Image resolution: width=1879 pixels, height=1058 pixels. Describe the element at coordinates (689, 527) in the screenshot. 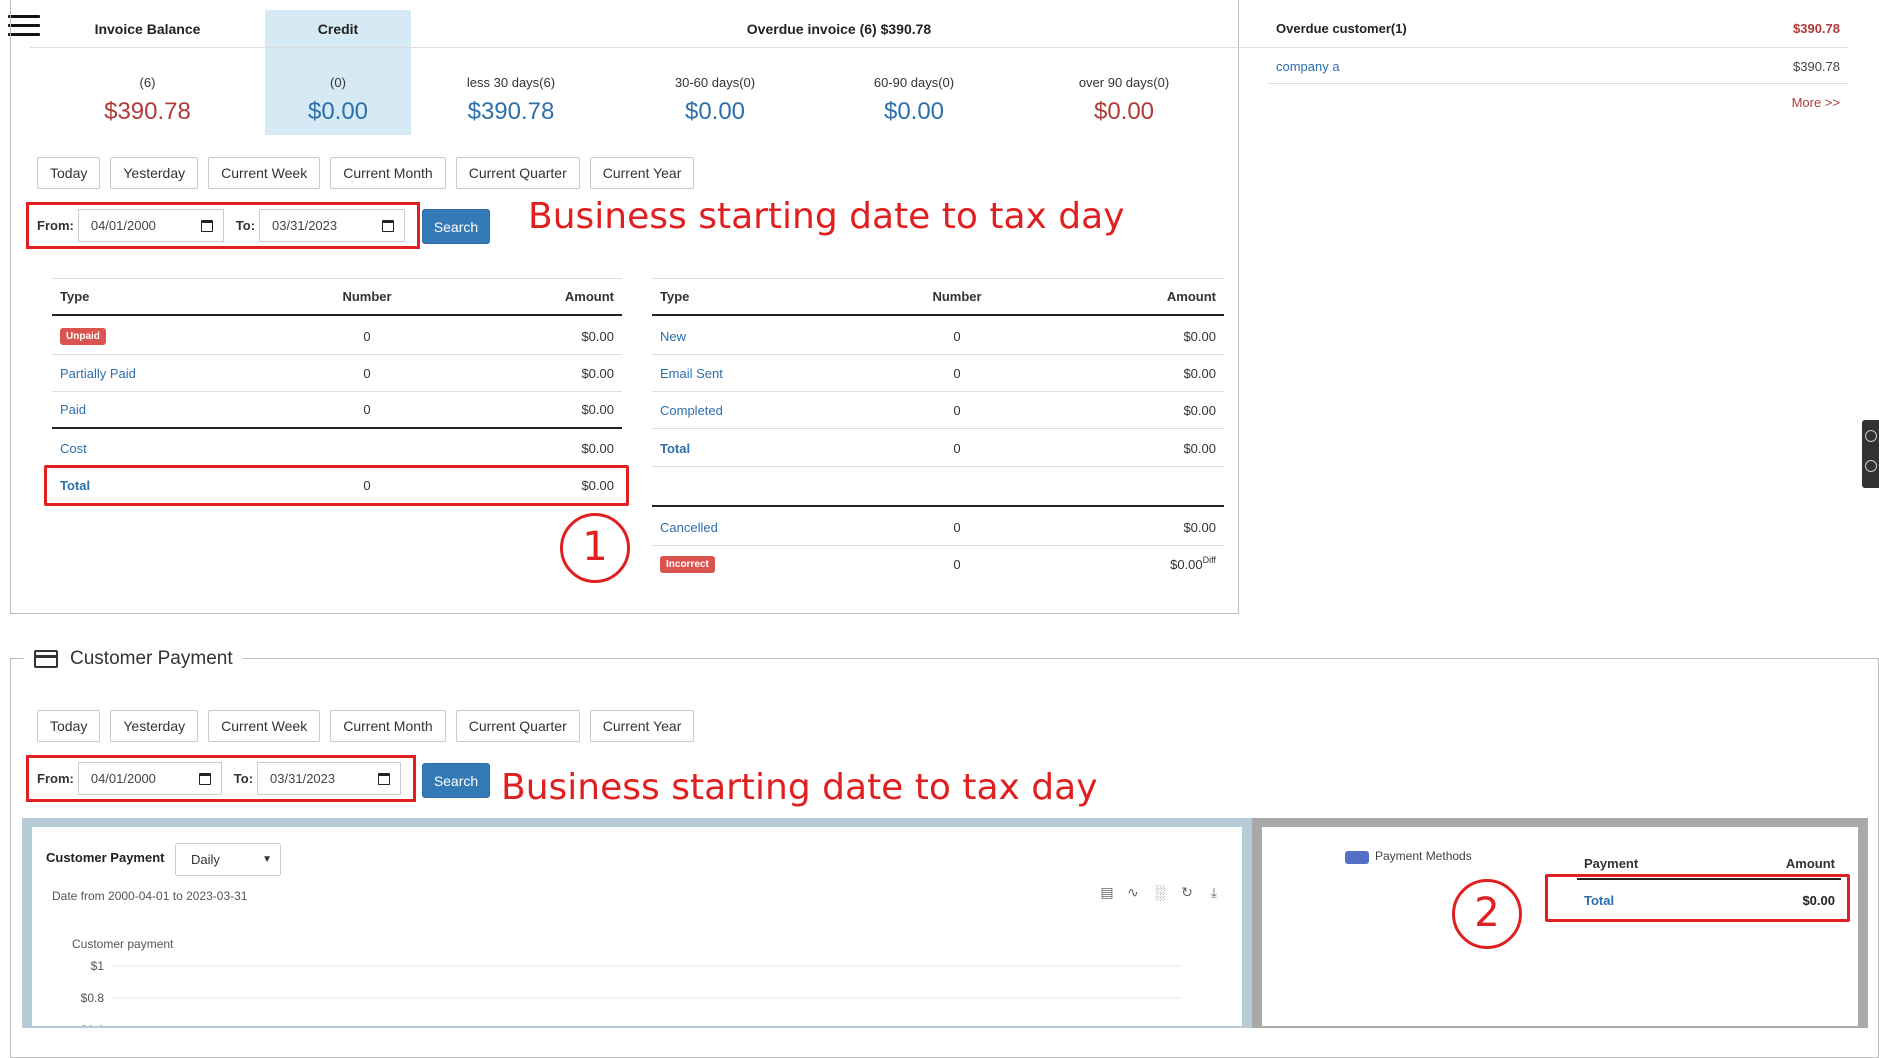

I see `cancelled-link: Cancelled` at that location.